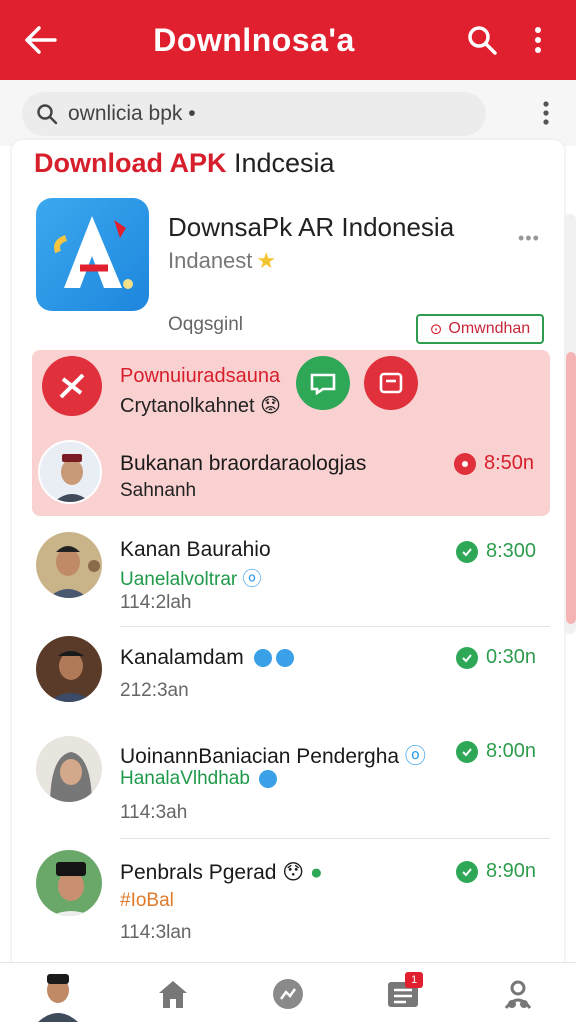 The width and height of the screenshot is (576, 1024). Describe the element at coordinates (465, 463) in the screenshot. I see `alert-icon` at that location.